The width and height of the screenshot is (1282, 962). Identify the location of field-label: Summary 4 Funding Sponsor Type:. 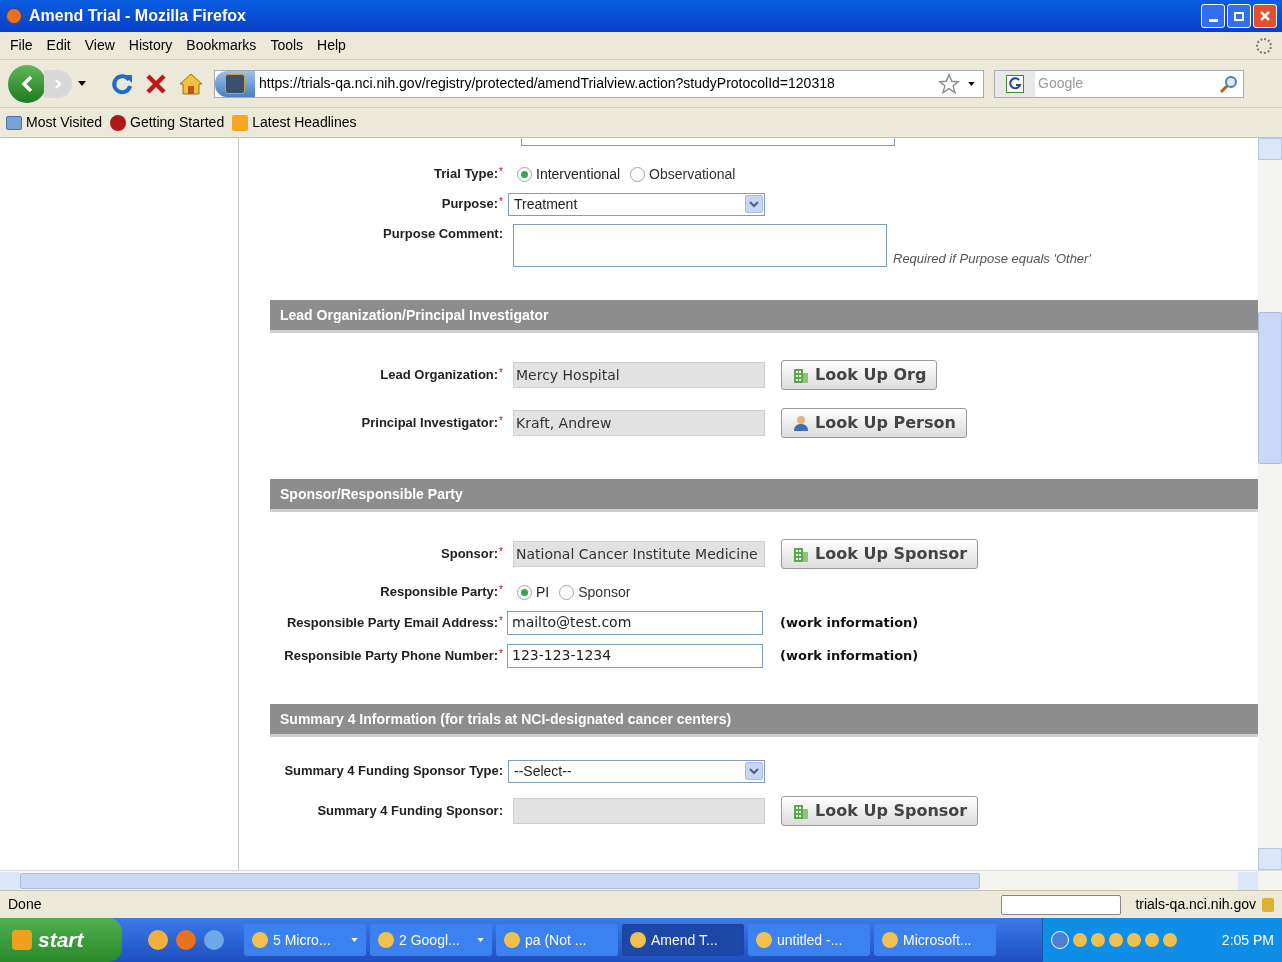
(393, 771).